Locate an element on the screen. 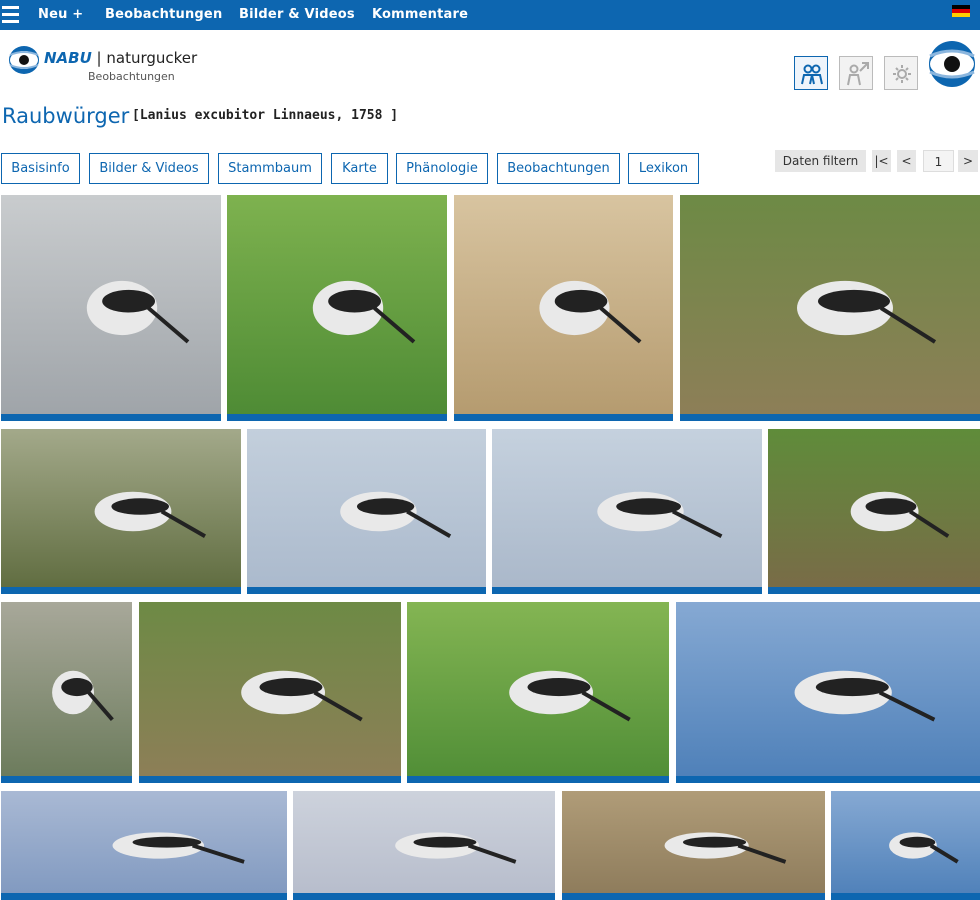  tab-beobachtungen: Beobachtungen is located at coordinates (558, 168).